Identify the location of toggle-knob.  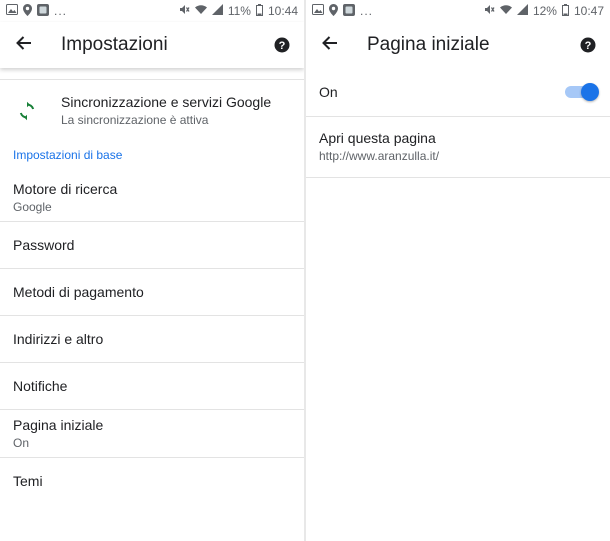
(590, 92).